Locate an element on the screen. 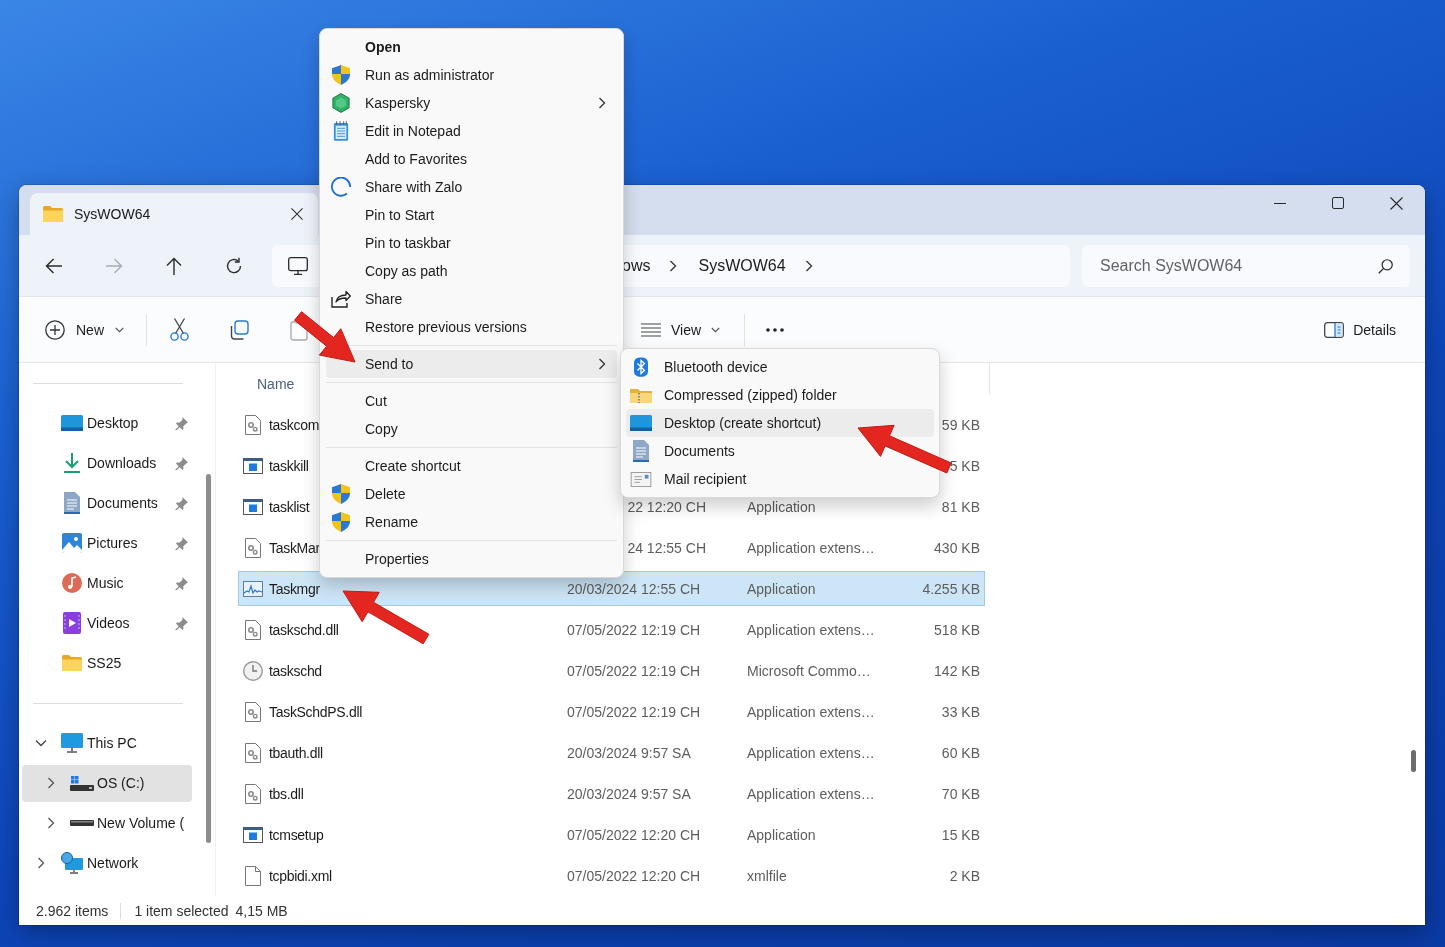 The height and width of the screenshot is (947, 1445). file-name: Taskmgr is located at coordinates (294, 588).